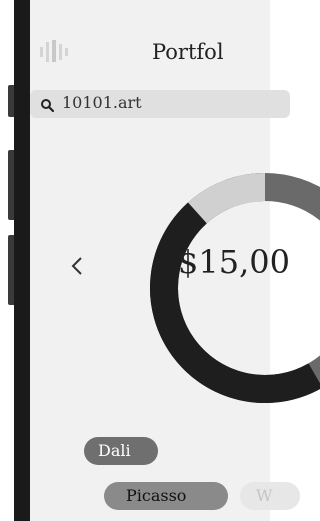 This screenshot has height=521, width=320. What do you see at coordinates (234, 262) in the screenshot?
I see `portfolio-value: $15,00` at bounding box center [234, 262].